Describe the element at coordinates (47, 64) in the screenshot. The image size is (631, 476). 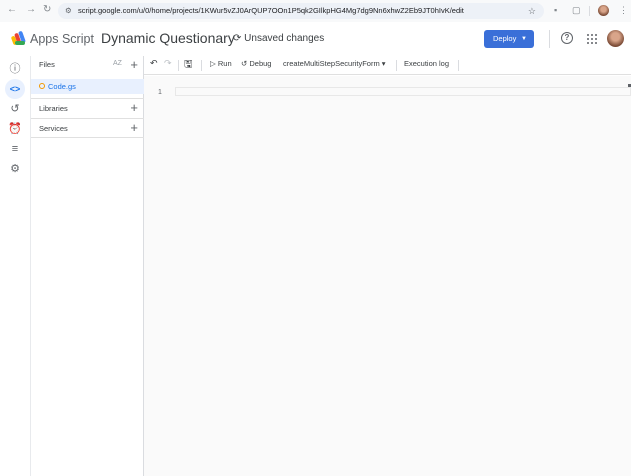
I see `files-heading: Files` at that location.